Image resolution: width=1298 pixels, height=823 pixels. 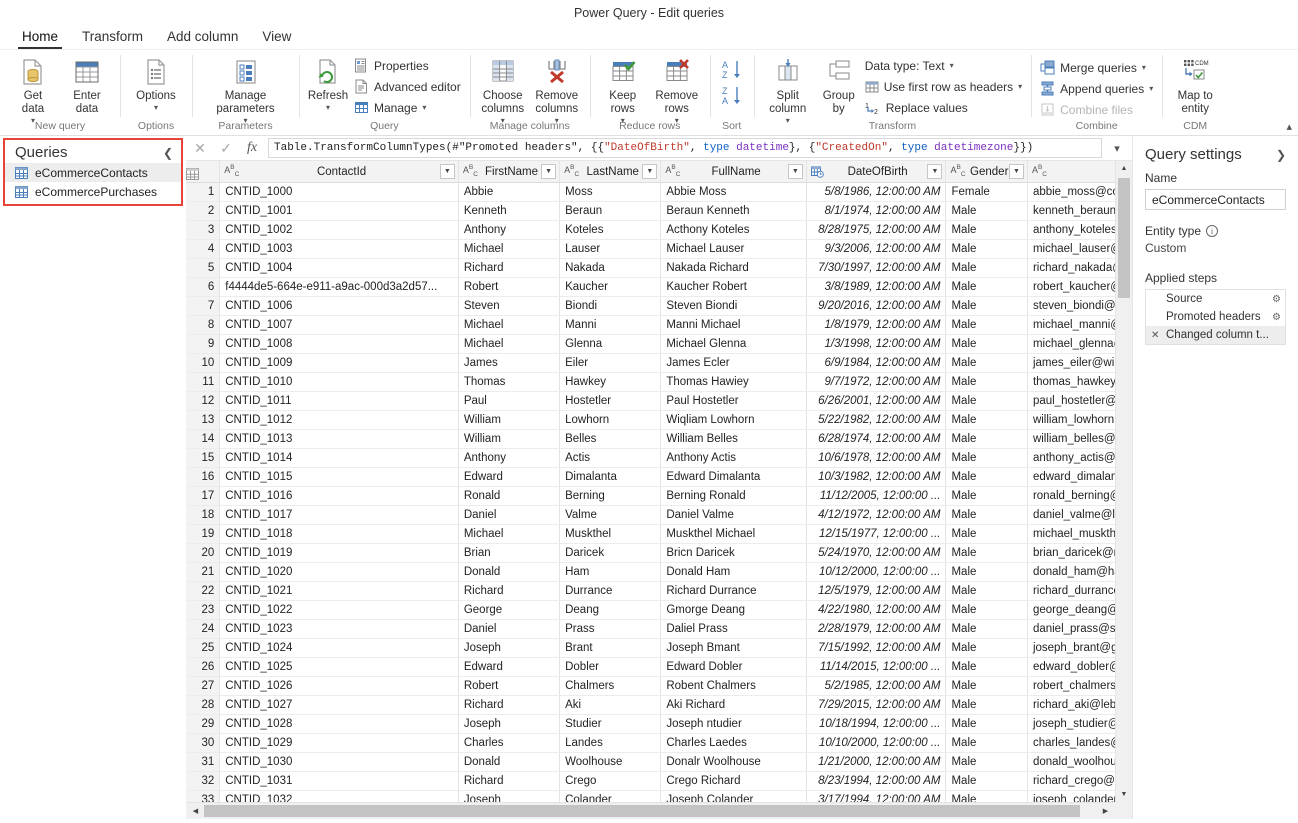 What do you see at coordinates (876, 192) in the screenshot?
I see `cell-dateofbirth: 5/8/1986, 12:00:00 AM` at bounding box center [876, 192].